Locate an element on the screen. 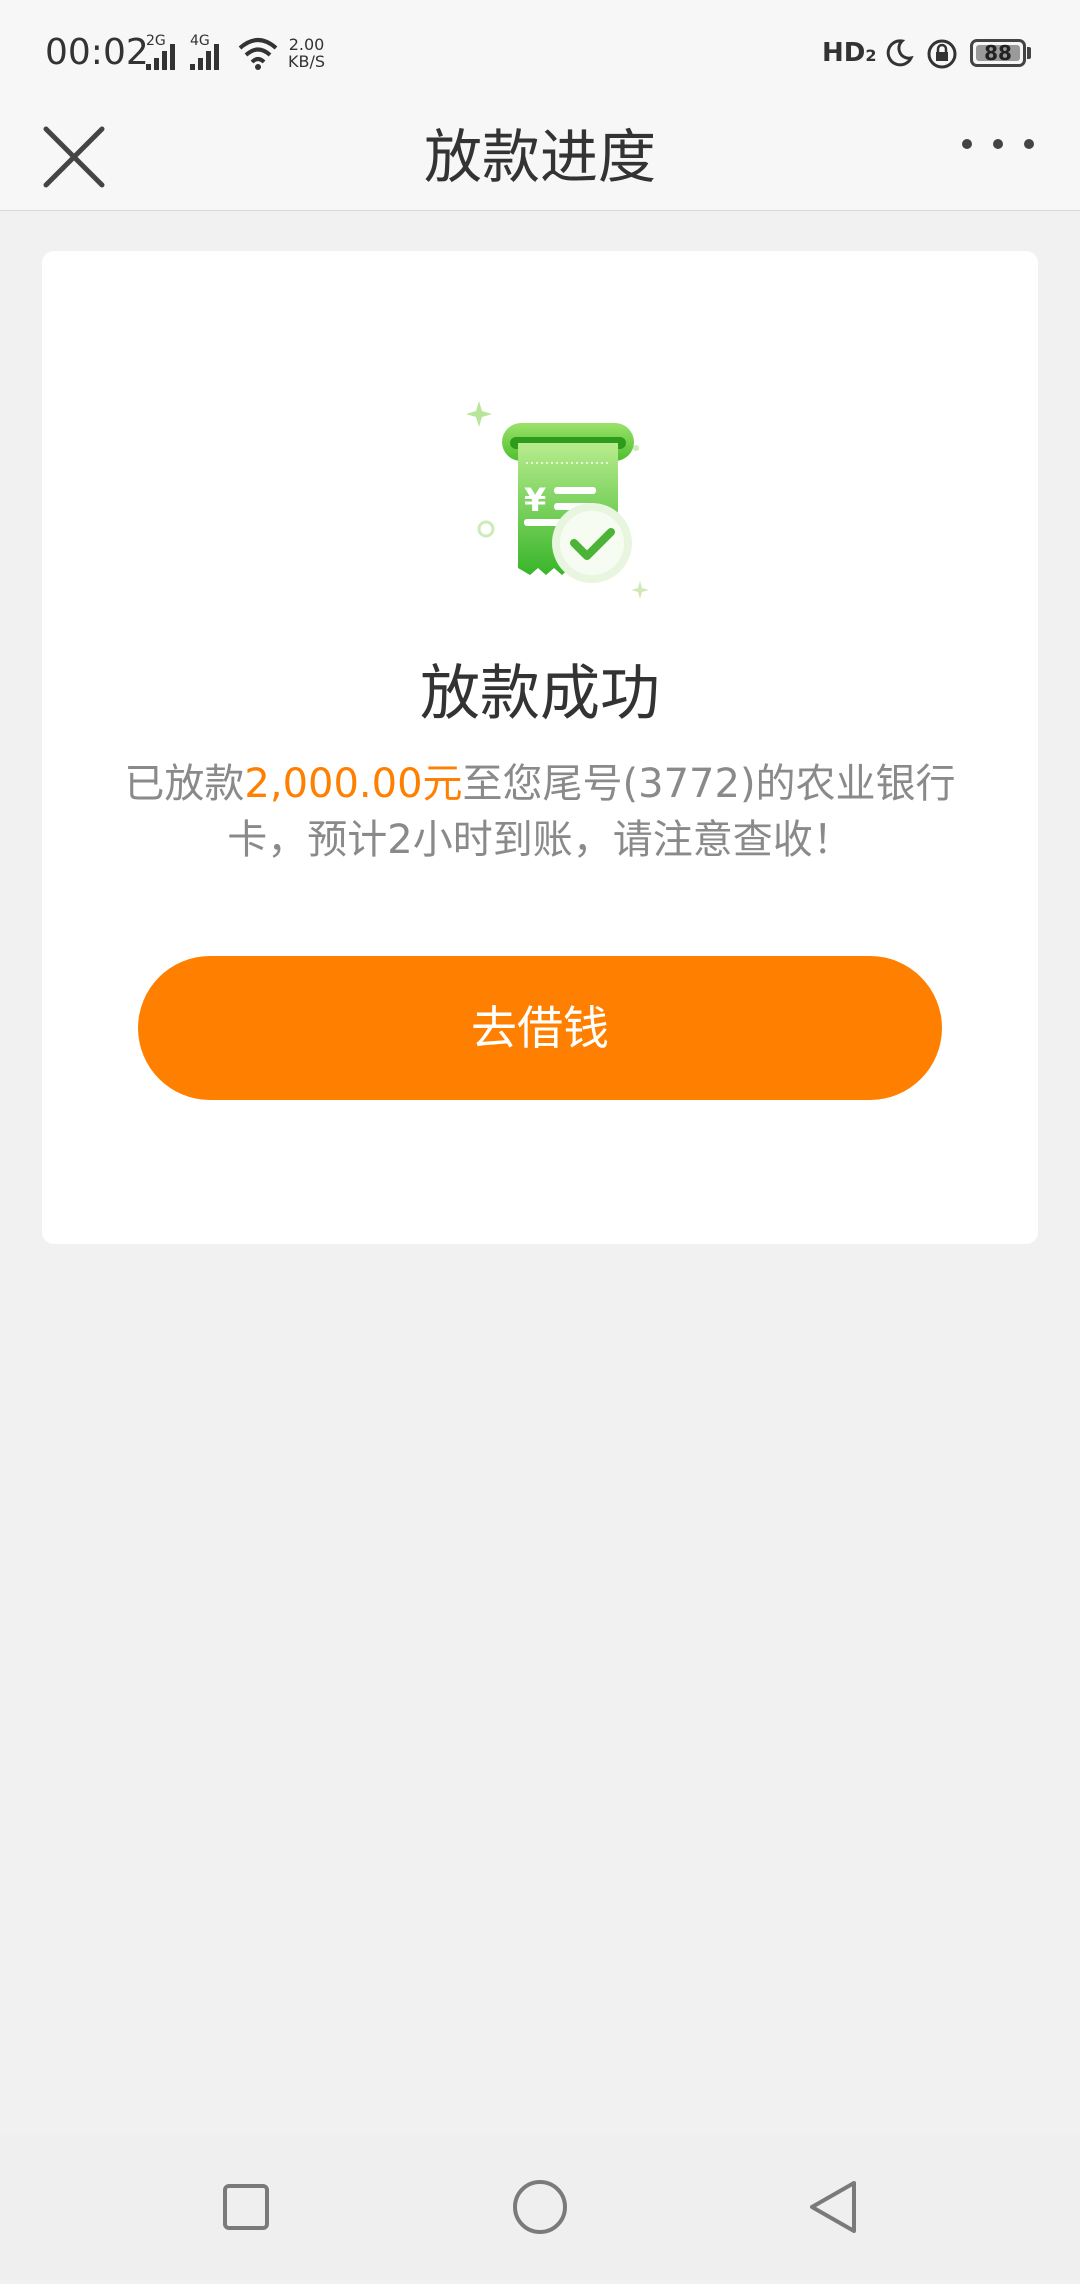 The image size is (1080, 2284). hd-indicator: HD2 is located at coordinates (849, 53).